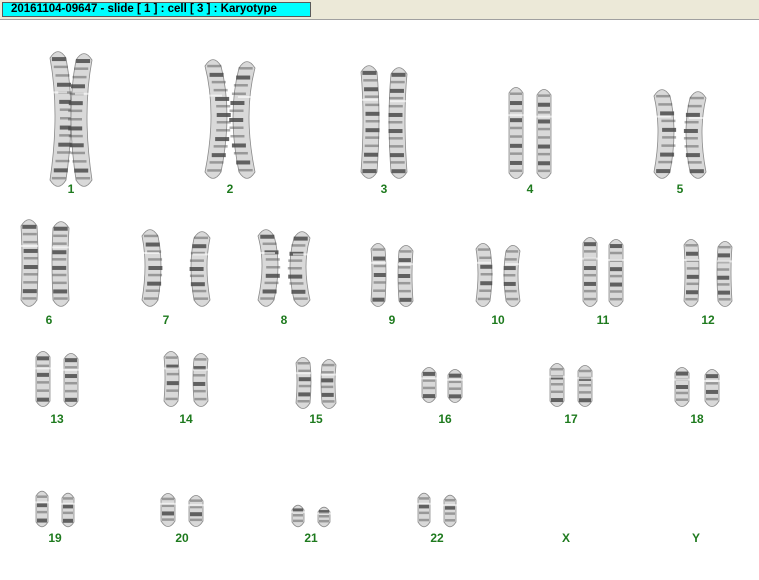 The image size is (759, 580). I want to click on chromosome-12-a, so click(691, 273).